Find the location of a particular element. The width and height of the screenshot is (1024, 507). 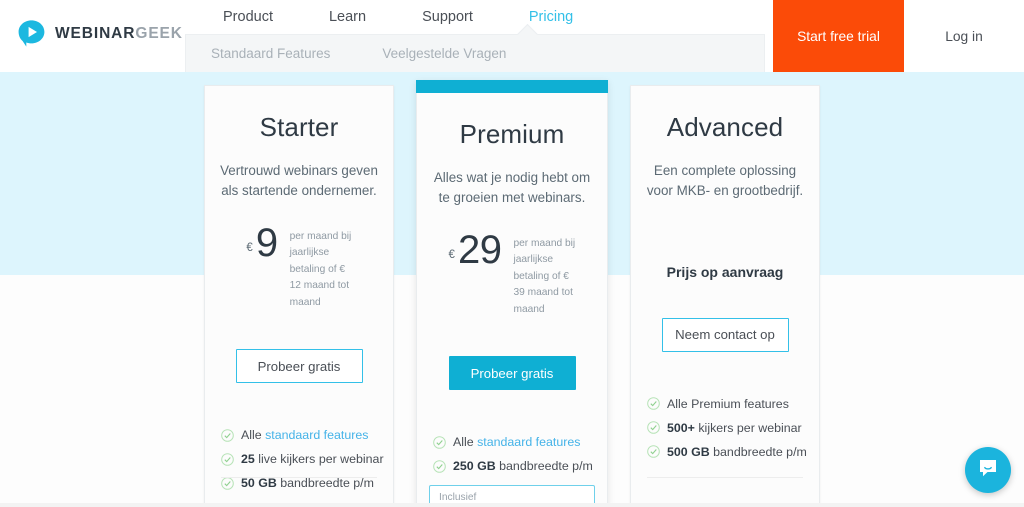

start-free-trial-button: Start free trial is located at coordinates (838, 36).